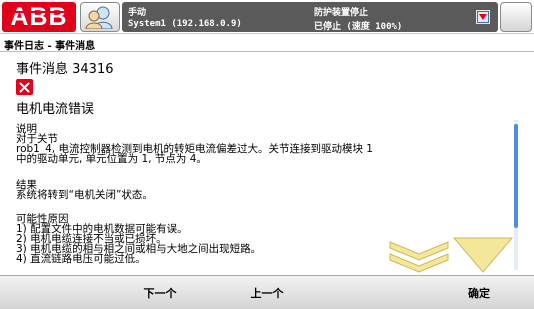  Describe the element at coordinates (483, 17) in the screenshot. I see `event-notice-icon` at that location.